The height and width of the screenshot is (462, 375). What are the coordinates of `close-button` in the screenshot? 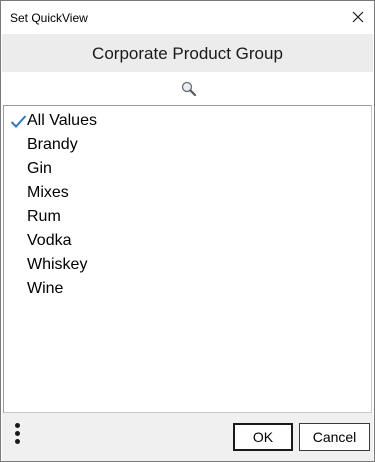 It's located at (358, 17).